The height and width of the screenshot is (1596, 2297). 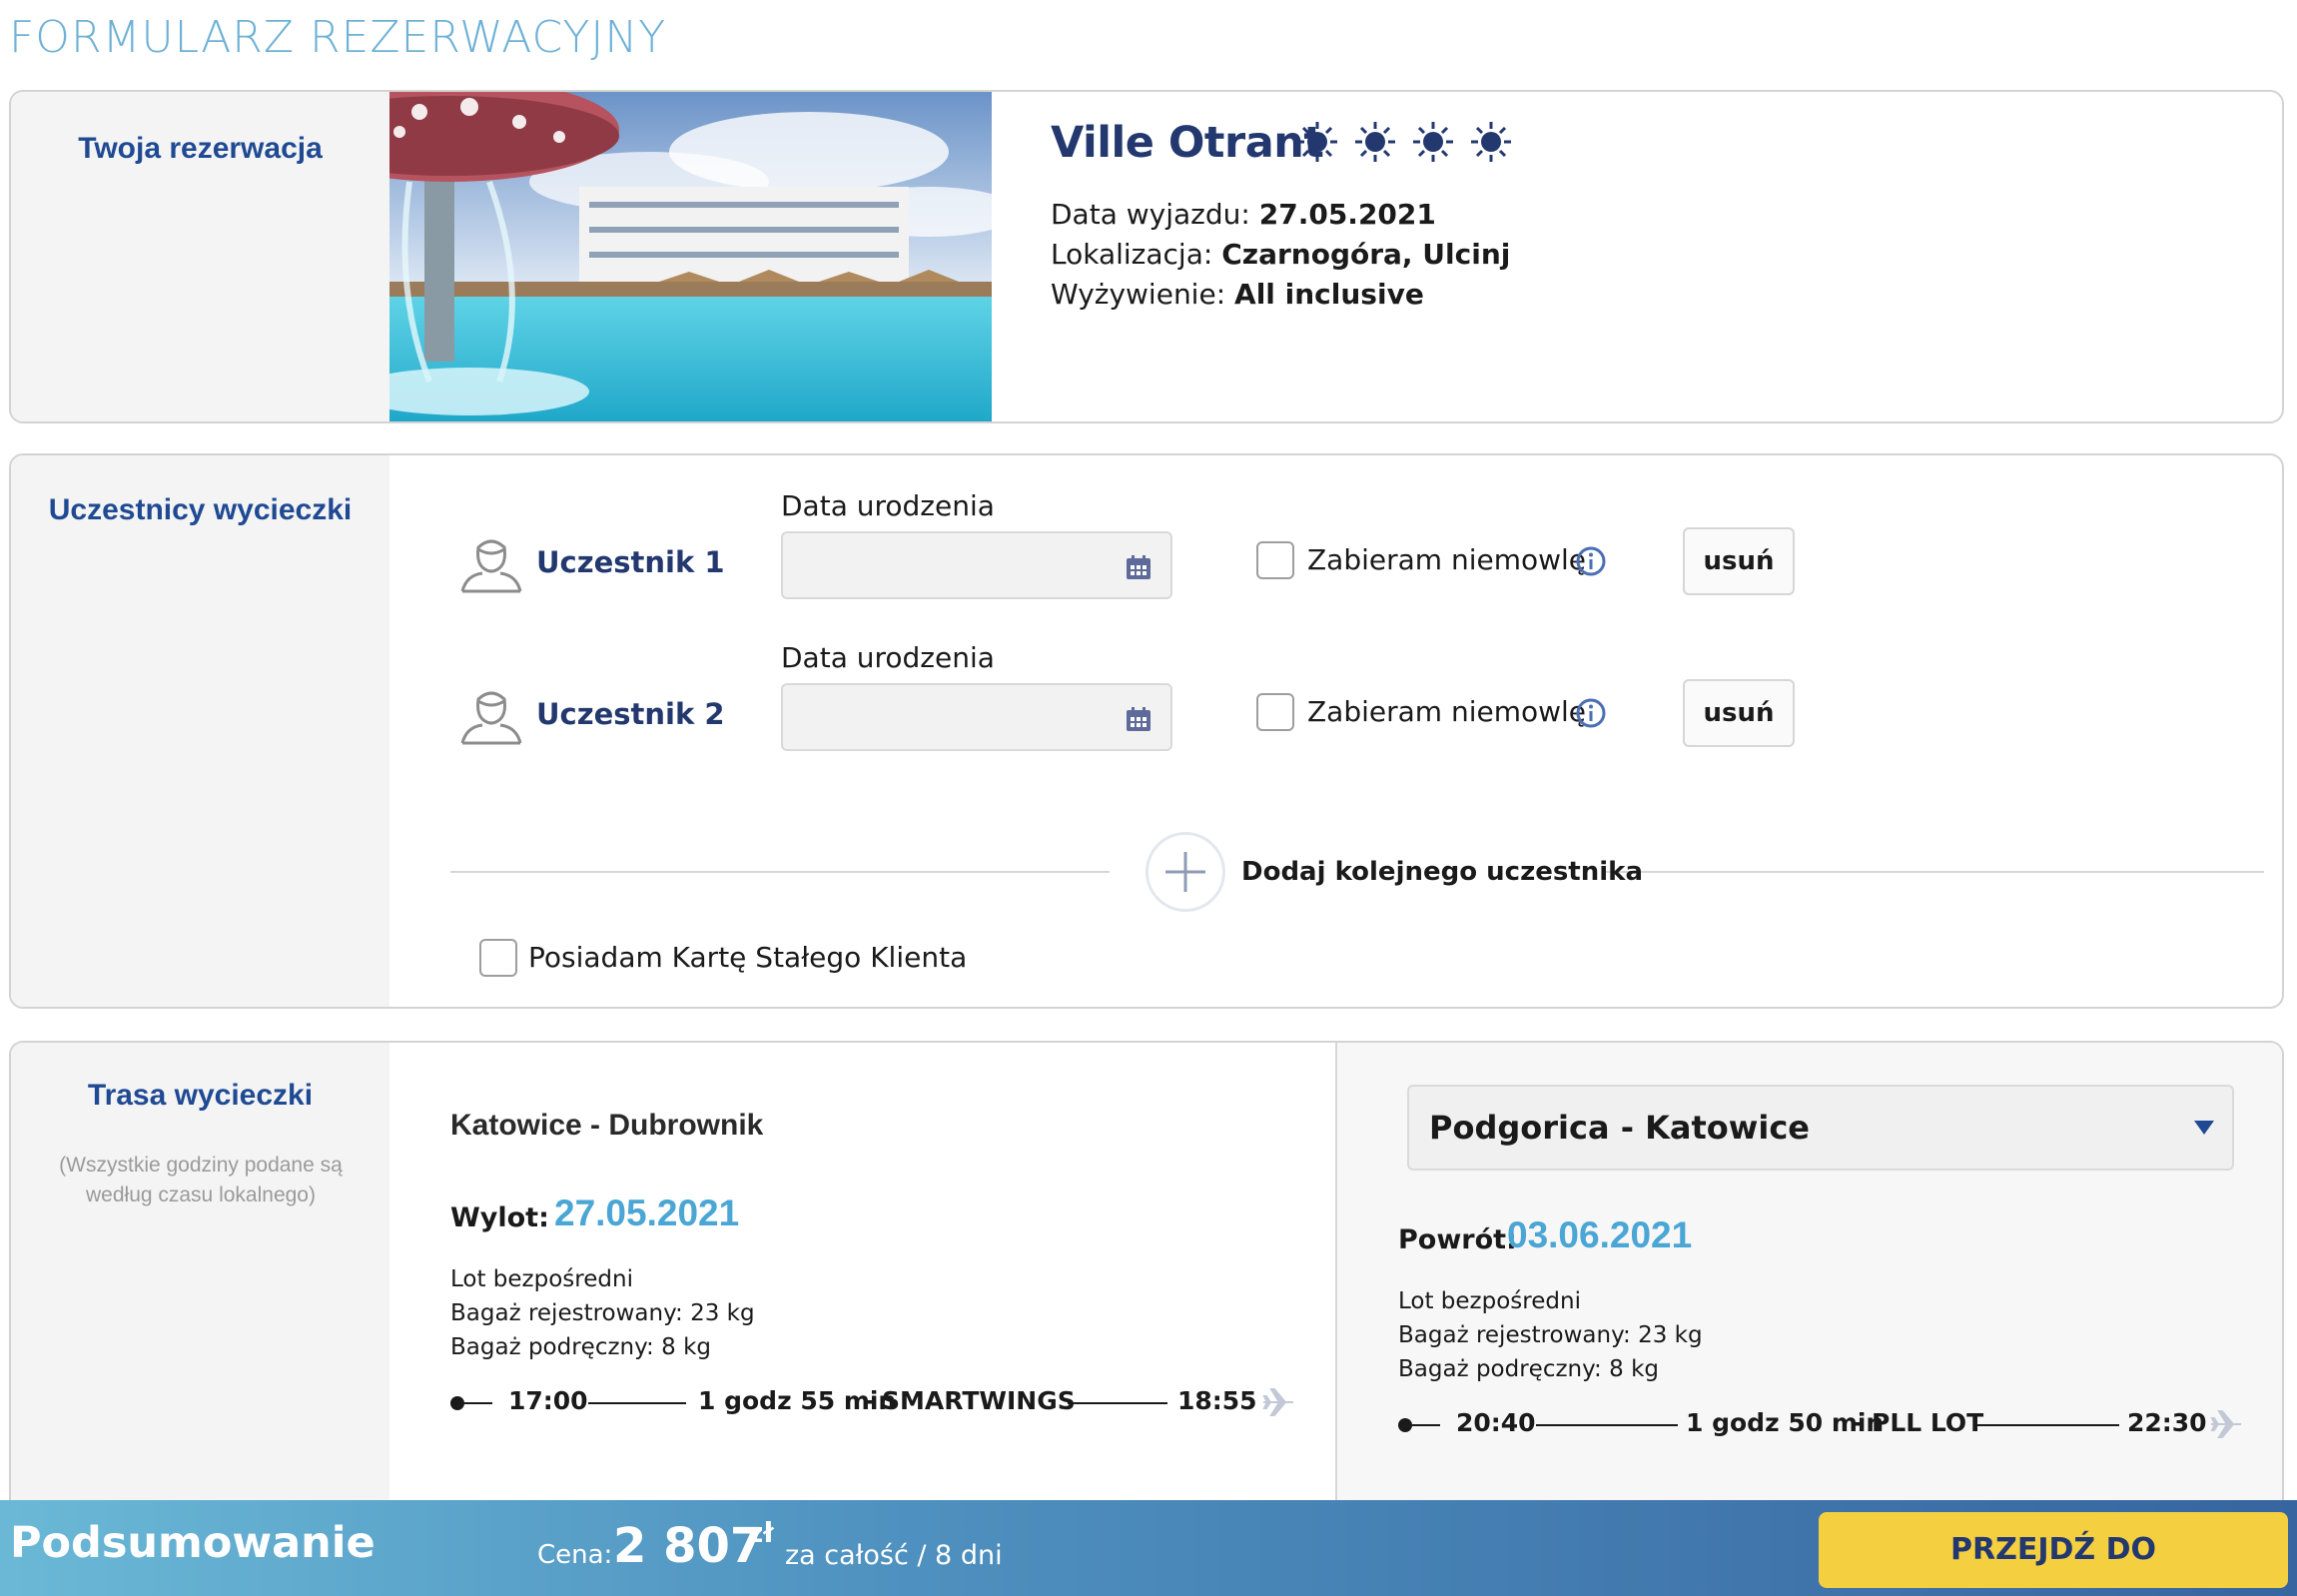 I want to click on return-flight-type: Lot bezpośredni, so click(x=1489, y=1301).